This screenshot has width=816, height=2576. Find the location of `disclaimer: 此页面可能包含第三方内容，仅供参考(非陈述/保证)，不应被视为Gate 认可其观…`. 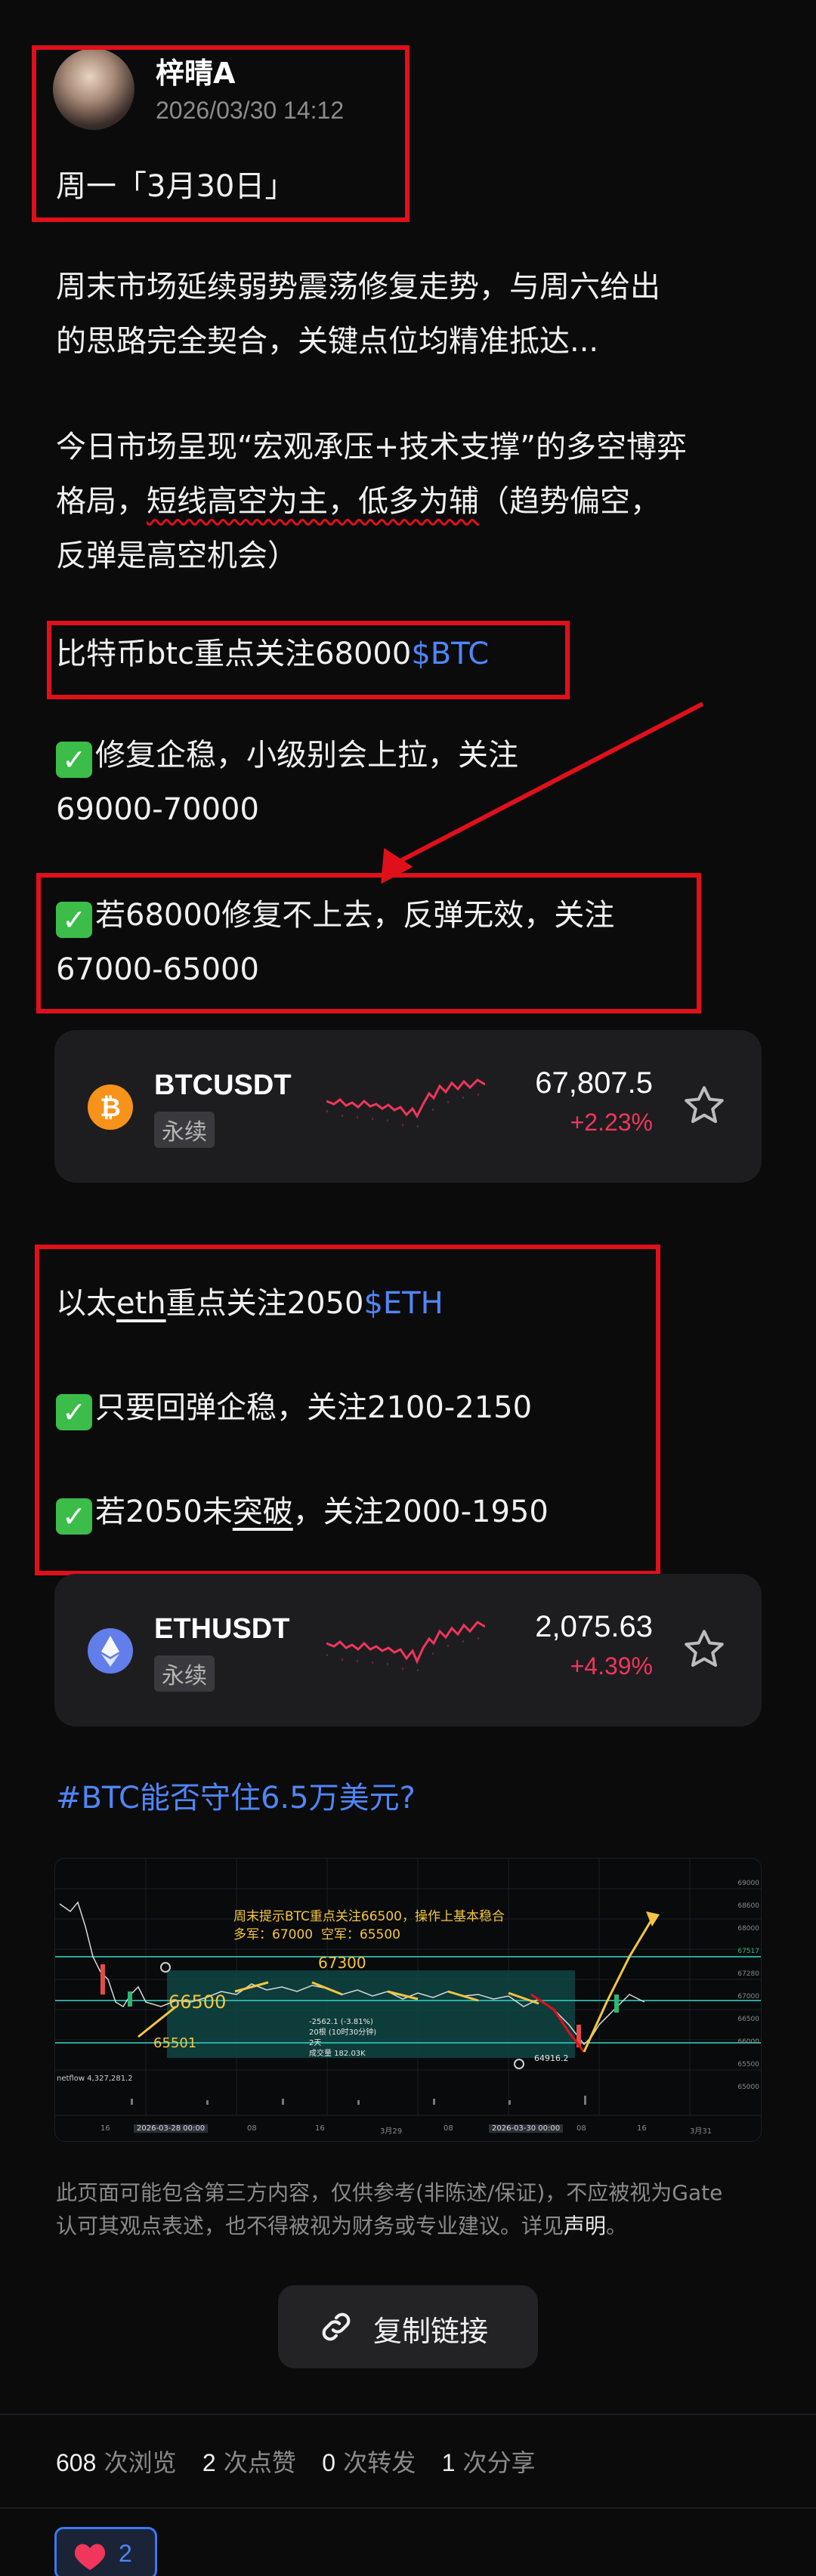

disclaimer: 此页面可能包含第三方内容，仅供参考(非陈述/保证)，不应被视为Gate 认可其观… is located at coordinates (415, 2209).